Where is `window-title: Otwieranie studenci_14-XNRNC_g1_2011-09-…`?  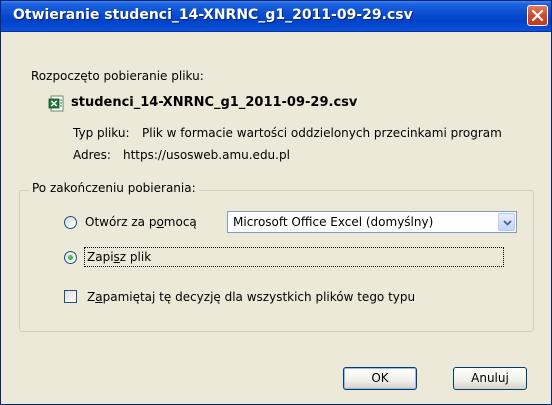
window-title: Otwieranie studenci_14-XNRNC_g1_2011-09-… is located at coordinates (213, 15).